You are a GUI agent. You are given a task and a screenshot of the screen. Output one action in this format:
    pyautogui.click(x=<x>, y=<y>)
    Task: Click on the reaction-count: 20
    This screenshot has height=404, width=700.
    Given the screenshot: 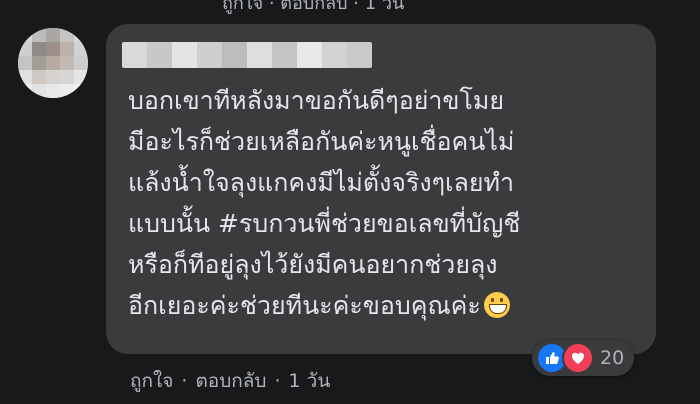 What is the action you would take?
    pyautogui.click(x=612, y=358)
    